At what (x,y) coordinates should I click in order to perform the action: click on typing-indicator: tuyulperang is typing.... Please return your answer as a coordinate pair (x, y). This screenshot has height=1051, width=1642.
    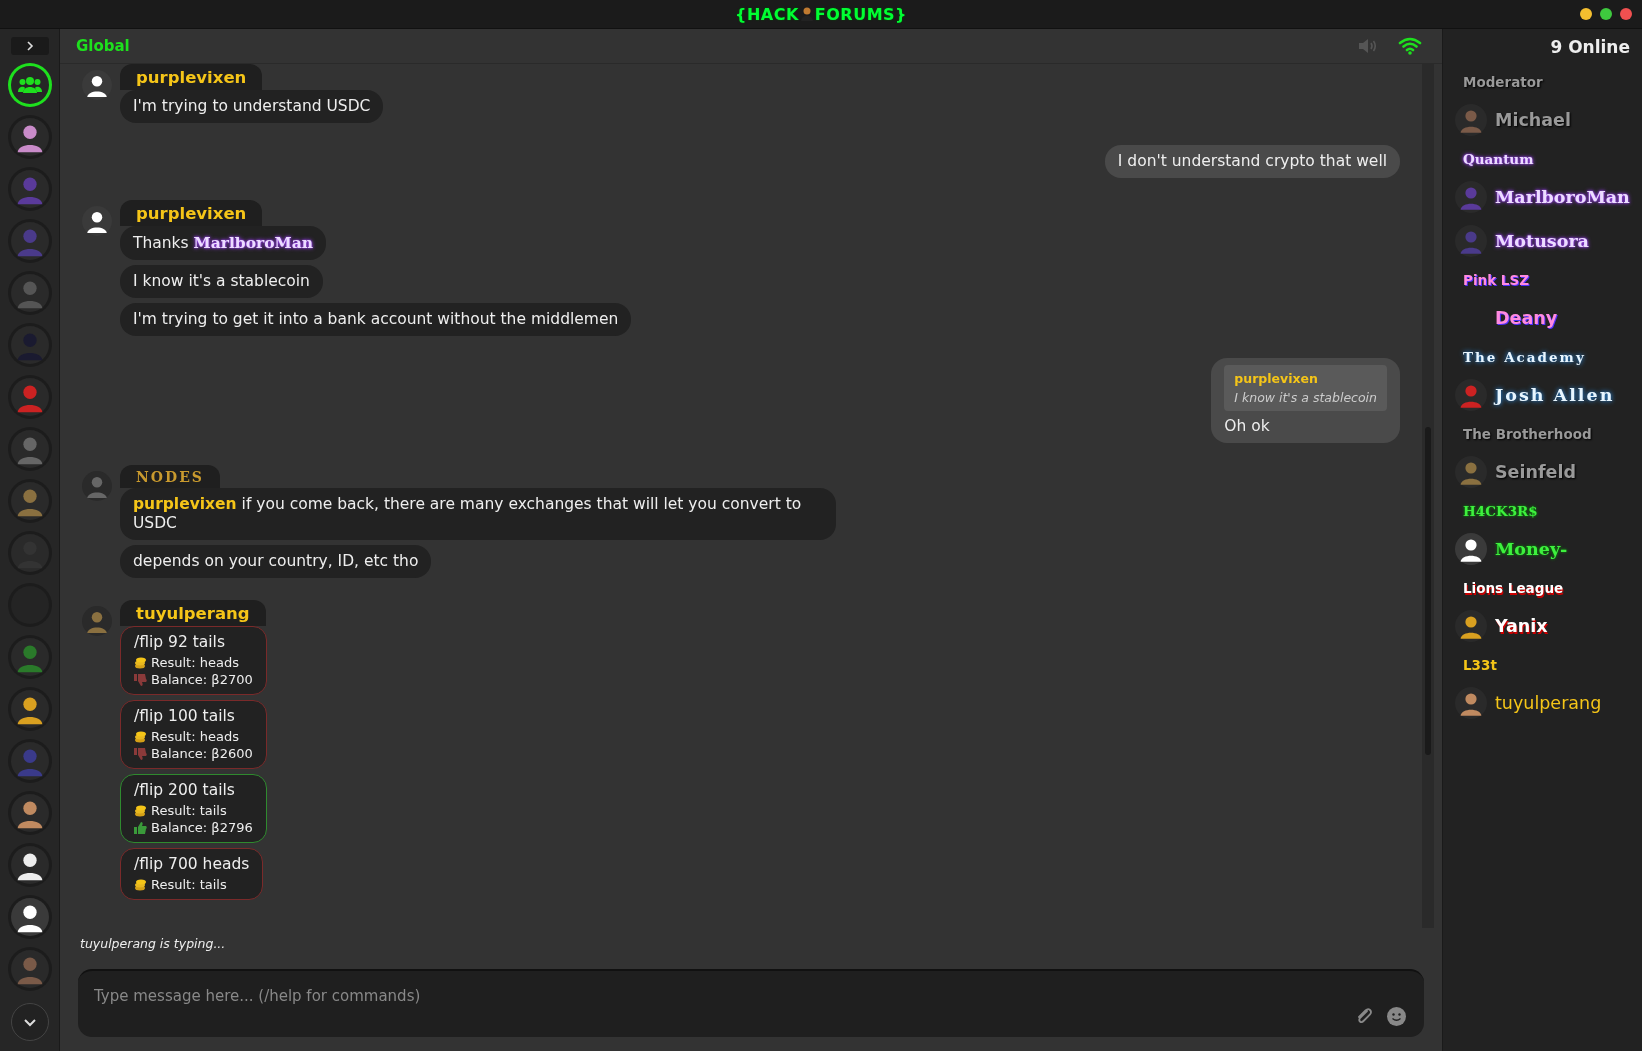
    Looking at the image, I should click on (153, 944).